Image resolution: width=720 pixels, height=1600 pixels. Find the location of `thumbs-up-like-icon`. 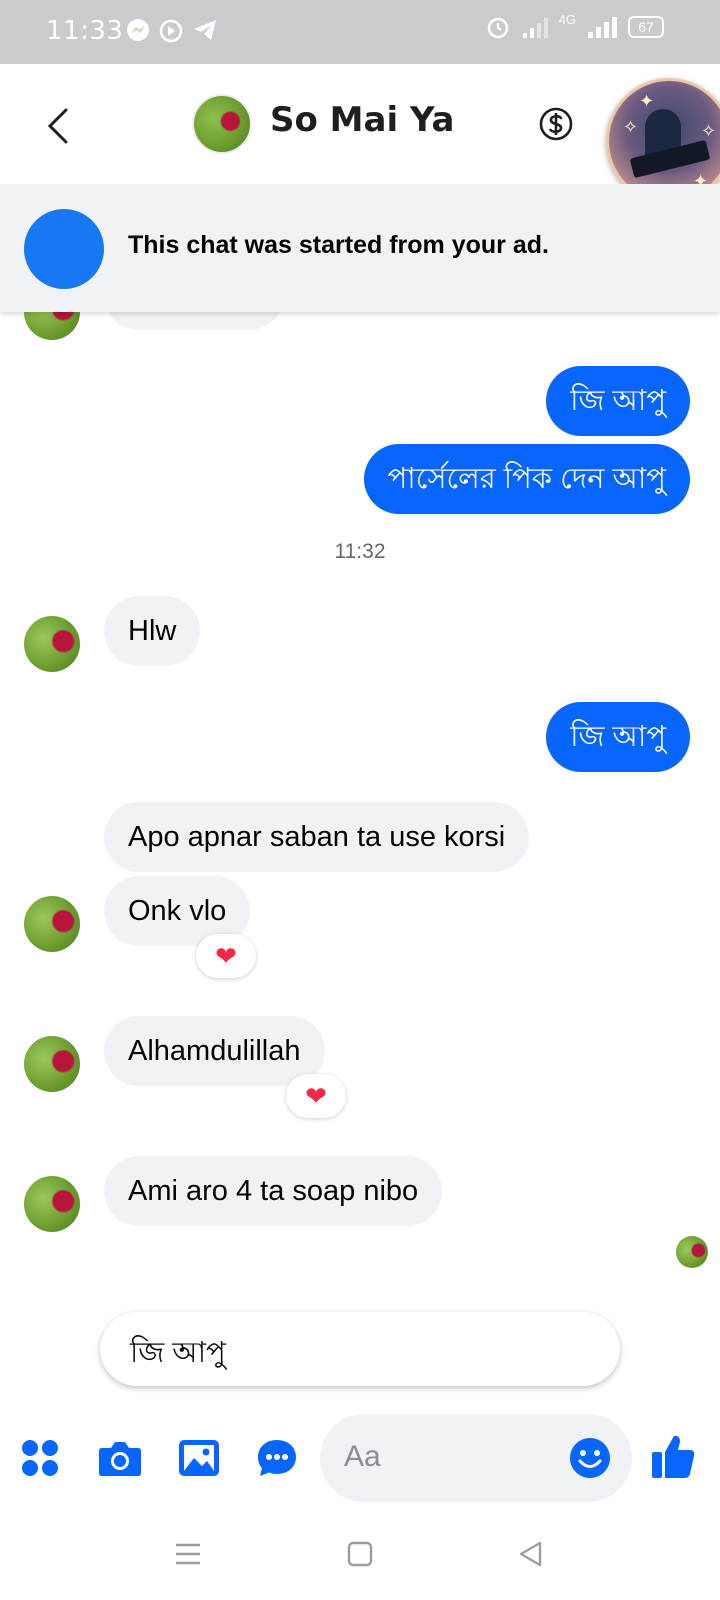

thumbs-up-like-icon is located at coordinates (673, 1456).